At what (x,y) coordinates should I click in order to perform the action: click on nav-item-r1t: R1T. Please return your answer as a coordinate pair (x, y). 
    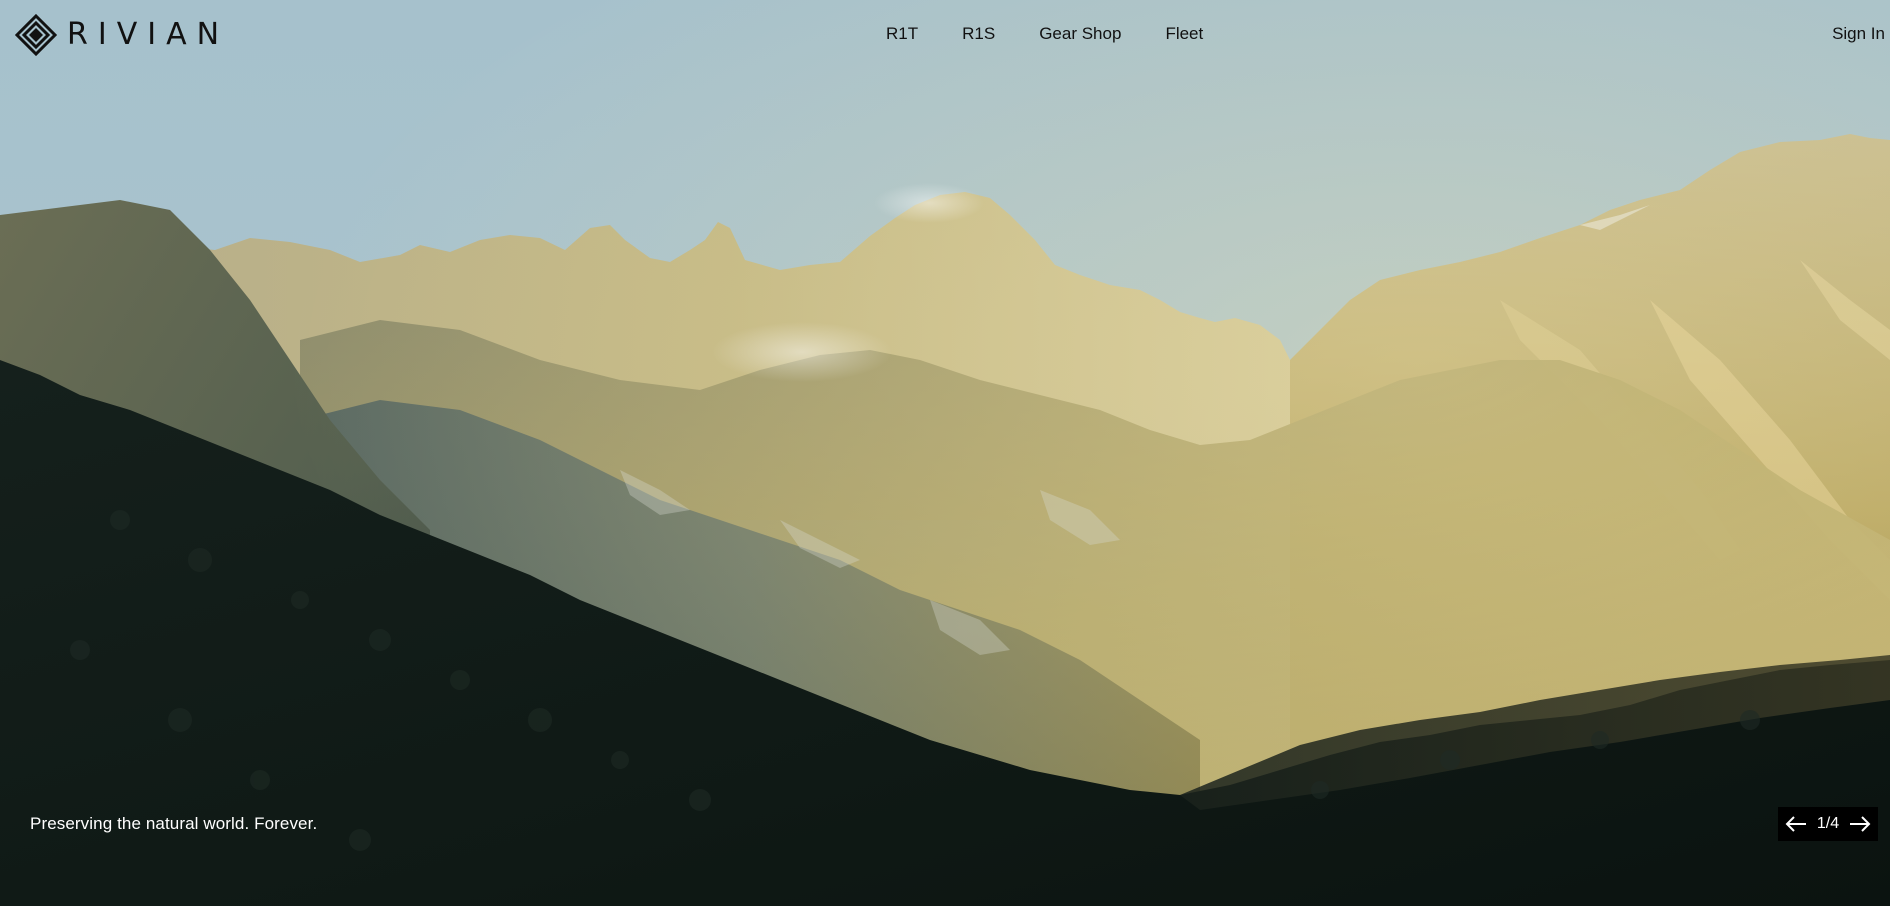
    Looking at the image, I should click on (902, 34).